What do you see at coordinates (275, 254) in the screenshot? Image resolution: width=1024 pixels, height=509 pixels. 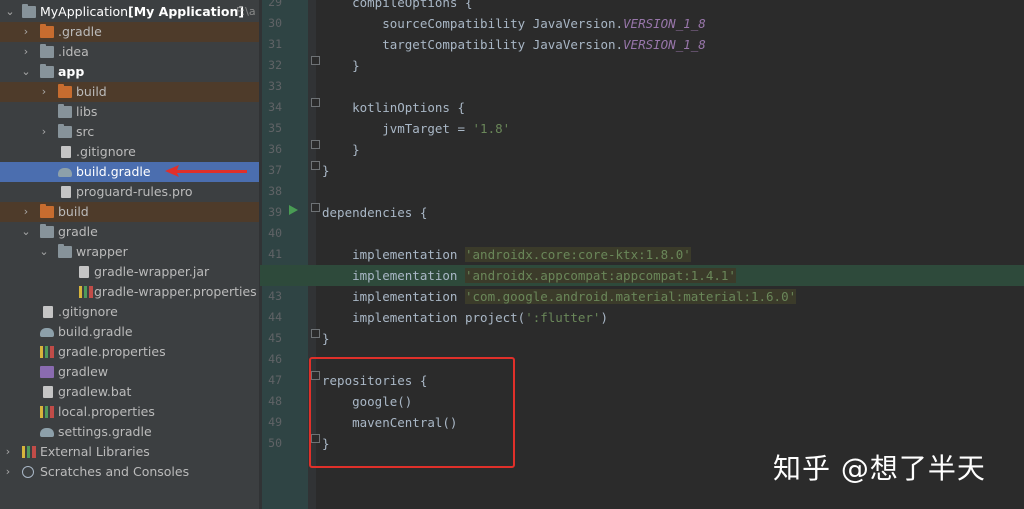 I see `line-number: 41` at bounding box center [275, 254].